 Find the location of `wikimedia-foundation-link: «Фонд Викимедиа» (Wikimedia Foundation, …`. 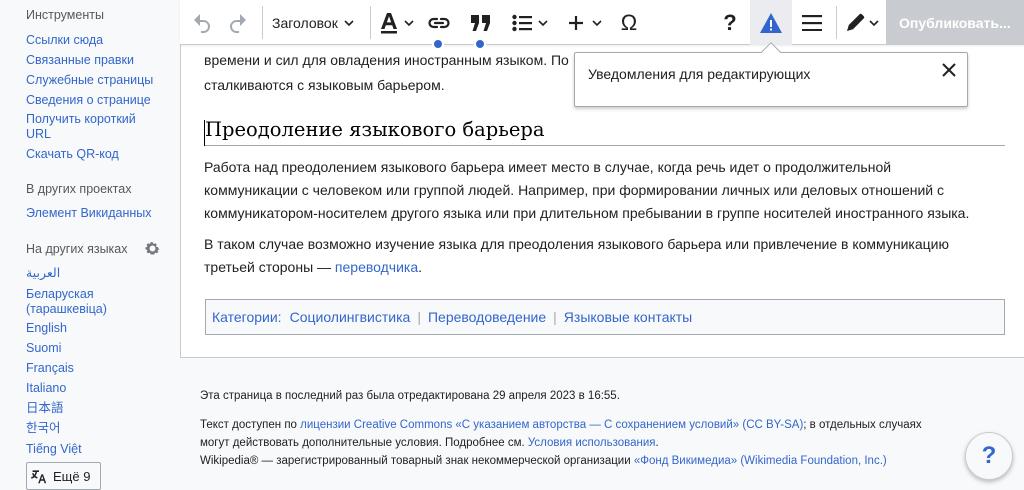

wikimedia-foundation-link: «Фонд Викимедиа» (Wikimedia Foundation, … is located at coordinates (760, 461).